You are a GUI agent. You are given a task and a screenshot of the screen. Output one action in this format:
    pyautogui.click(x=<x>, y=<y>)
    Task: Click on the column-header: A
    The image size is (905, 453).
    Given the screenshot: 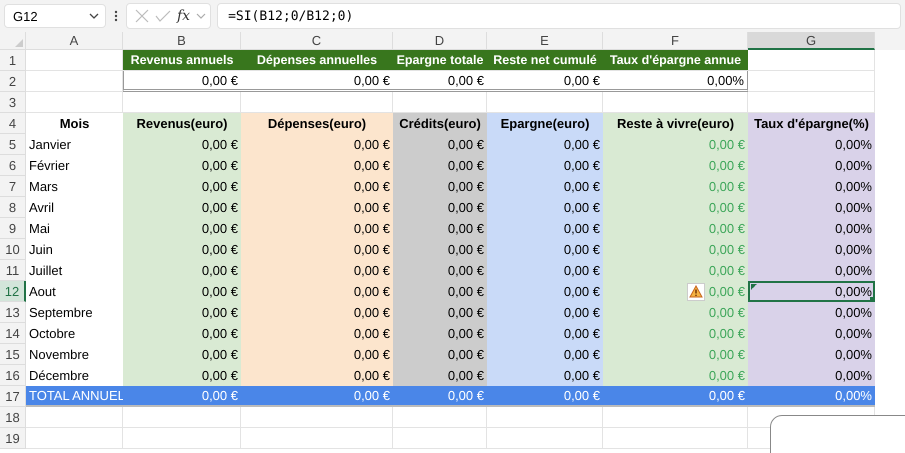 What is the action you would take?
    pyautogui.click(x=74, y=41)
    